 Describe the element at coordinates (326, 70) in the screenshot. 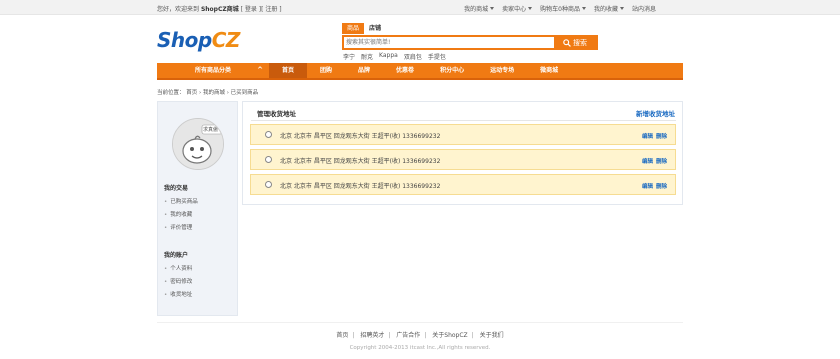

I see `nav-item-groupbuy: 团购` at that location.